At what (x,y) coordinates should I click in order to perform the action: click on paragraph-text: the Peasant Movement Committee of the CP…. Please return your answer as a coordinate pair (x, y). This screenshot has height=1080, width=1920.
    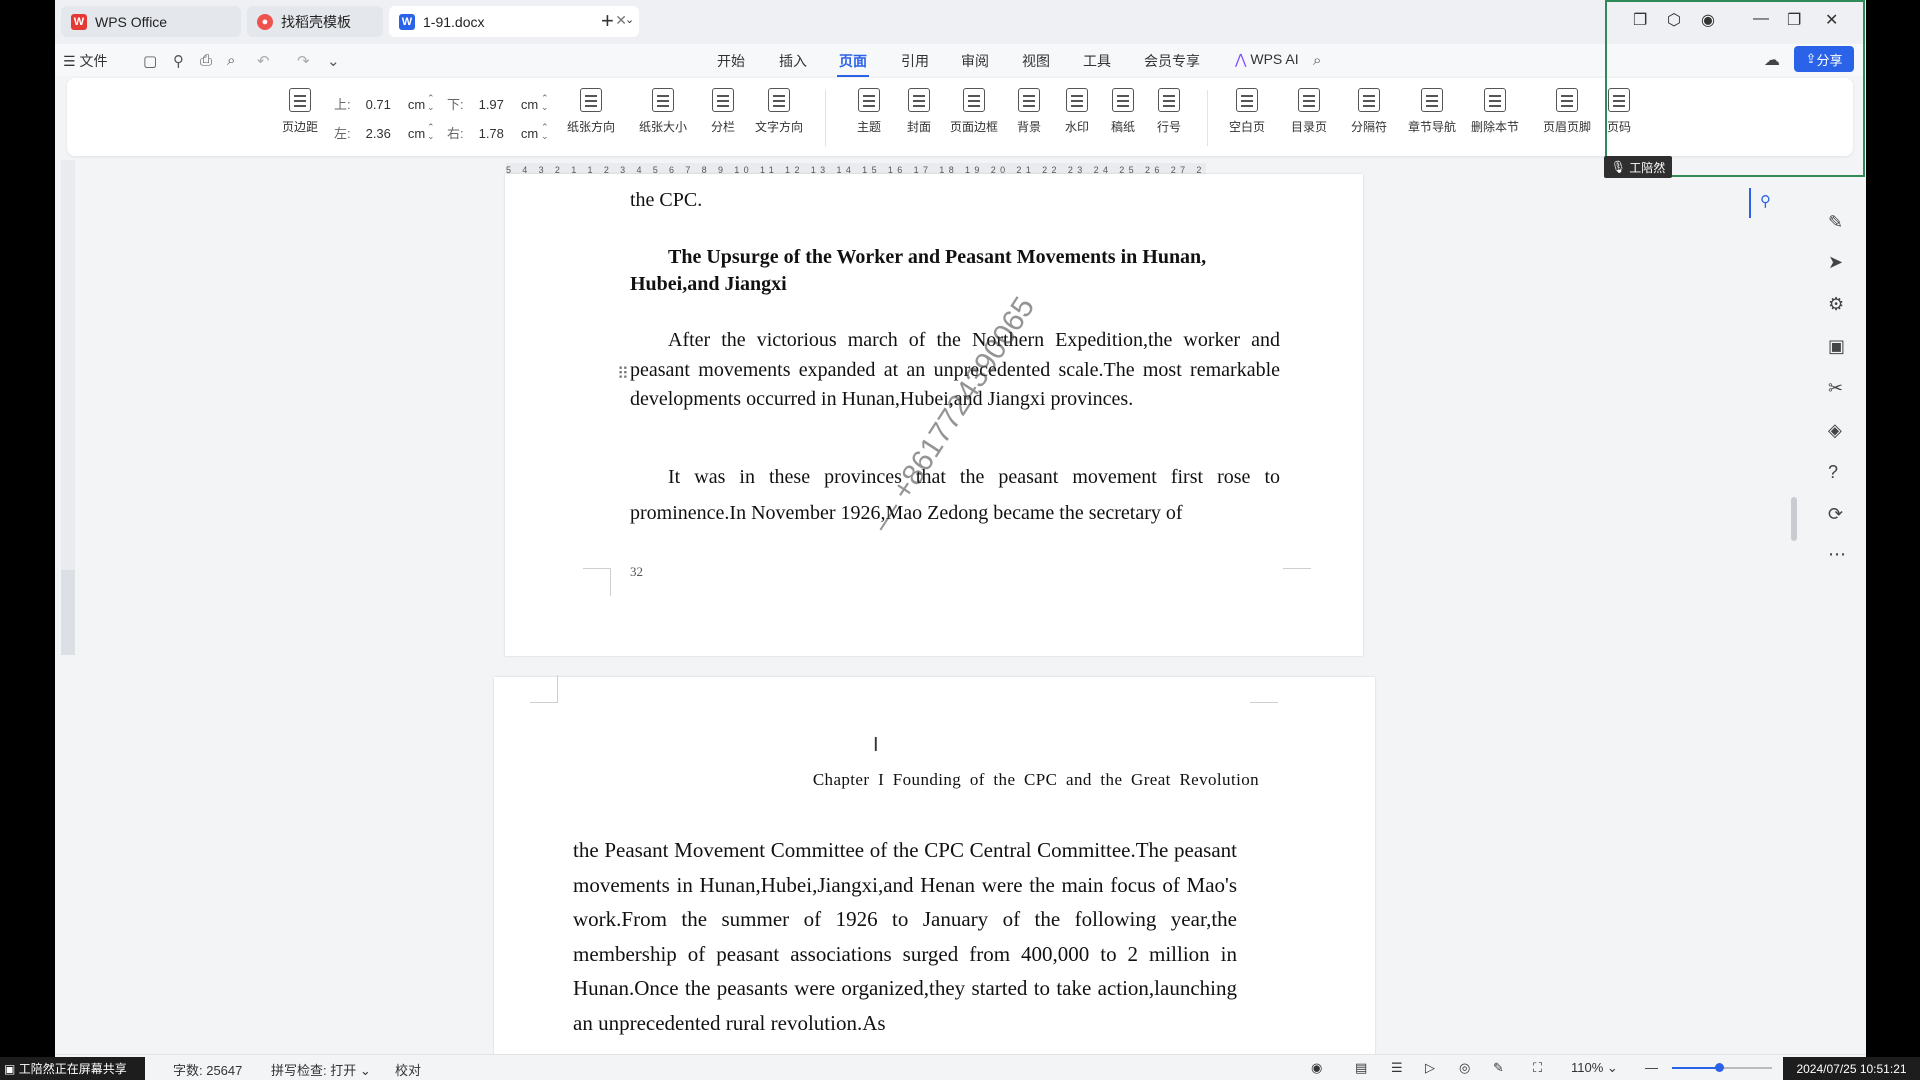
    Looking at the image, I should click on (905, 936).